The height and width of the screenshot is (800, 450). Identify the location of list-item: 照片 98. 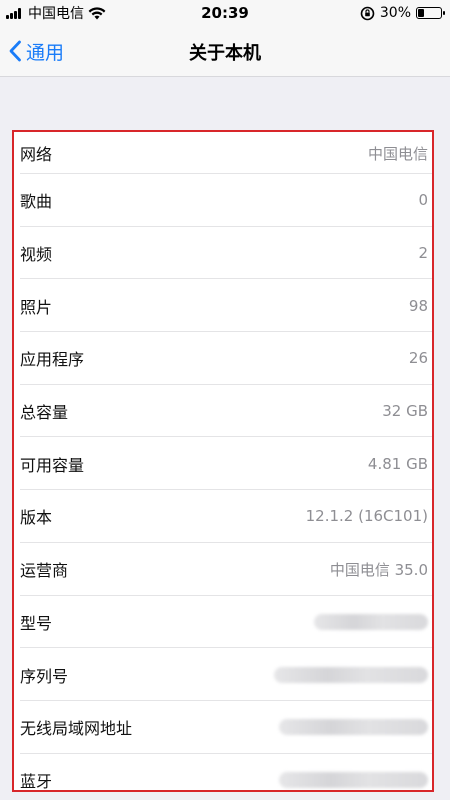
(223, 305).